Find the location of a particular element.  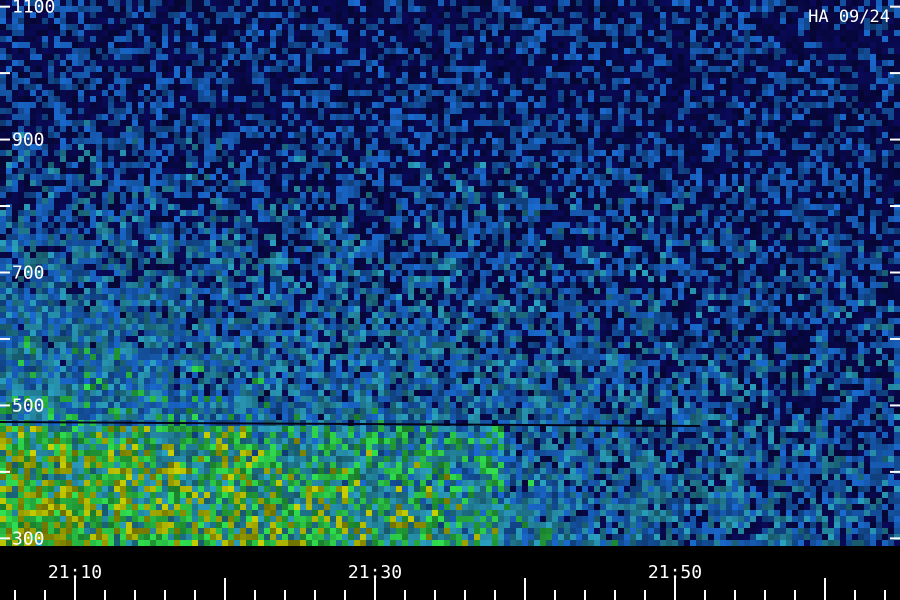

chart-title: HA 09/24 is located at coordinates (849, 17).